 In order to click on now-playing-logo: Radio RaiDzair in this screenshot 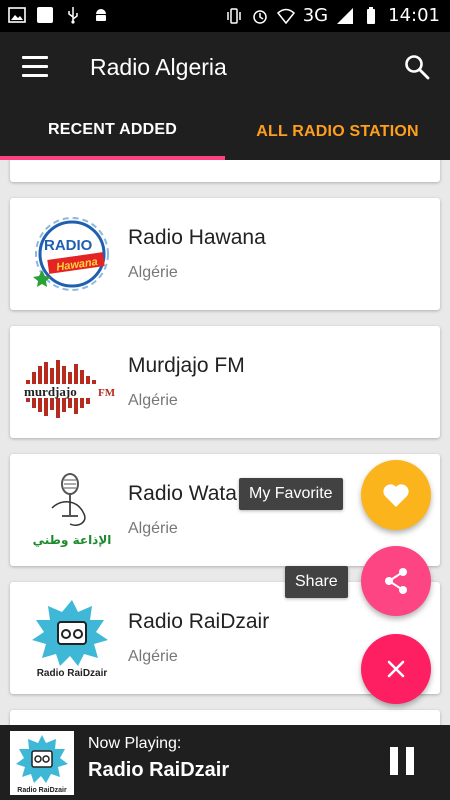, I will do `click(42, 763)`.